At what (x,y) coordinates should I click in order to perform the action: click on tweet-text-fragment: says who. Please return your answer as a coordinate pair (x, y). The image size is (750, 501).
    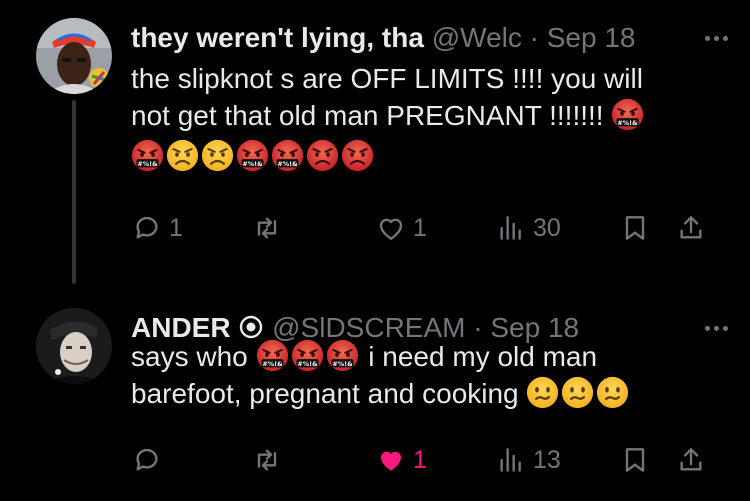
    Looking at the image, I should click on (189, 356).